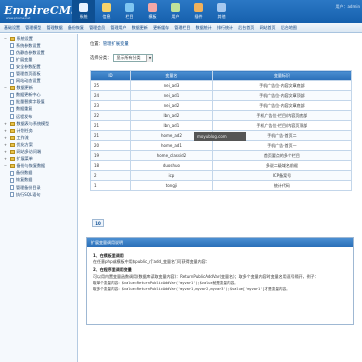 The height and width of the screenshot is (362, 362). I want to click on shortcut-link: 管理数据, so click(55, 28).